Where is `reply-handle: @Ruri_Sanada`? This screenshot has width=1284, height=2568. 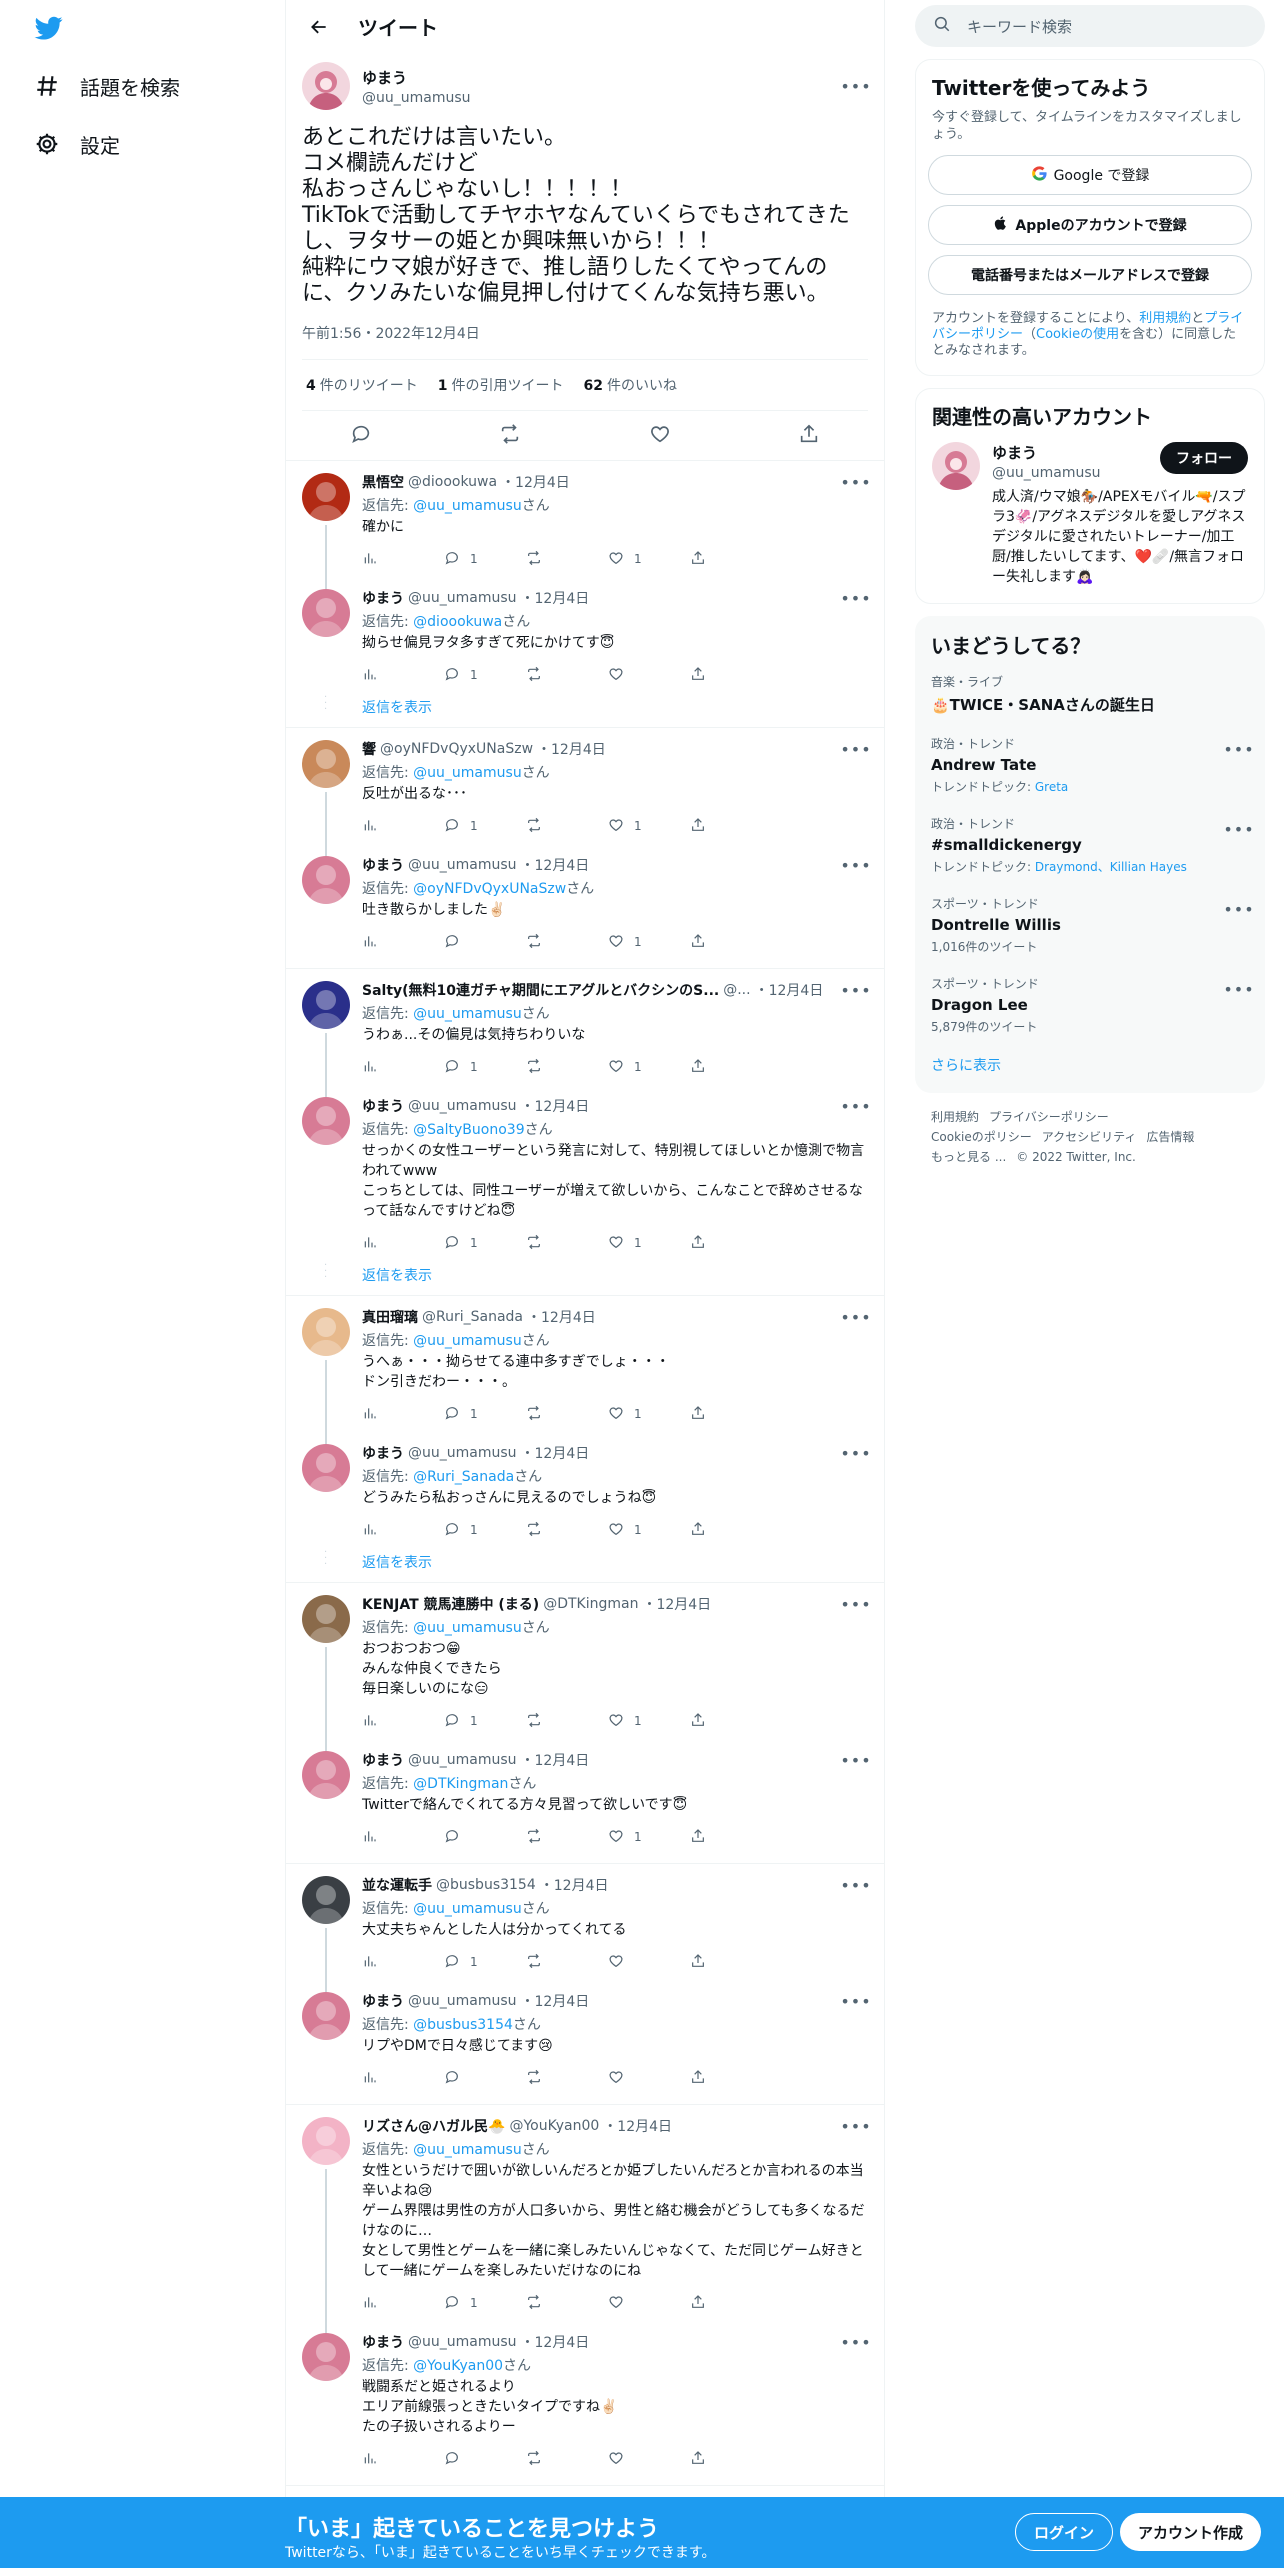
reply-handle: @Ruri_Sanada is located at coordinates (472, 1317).